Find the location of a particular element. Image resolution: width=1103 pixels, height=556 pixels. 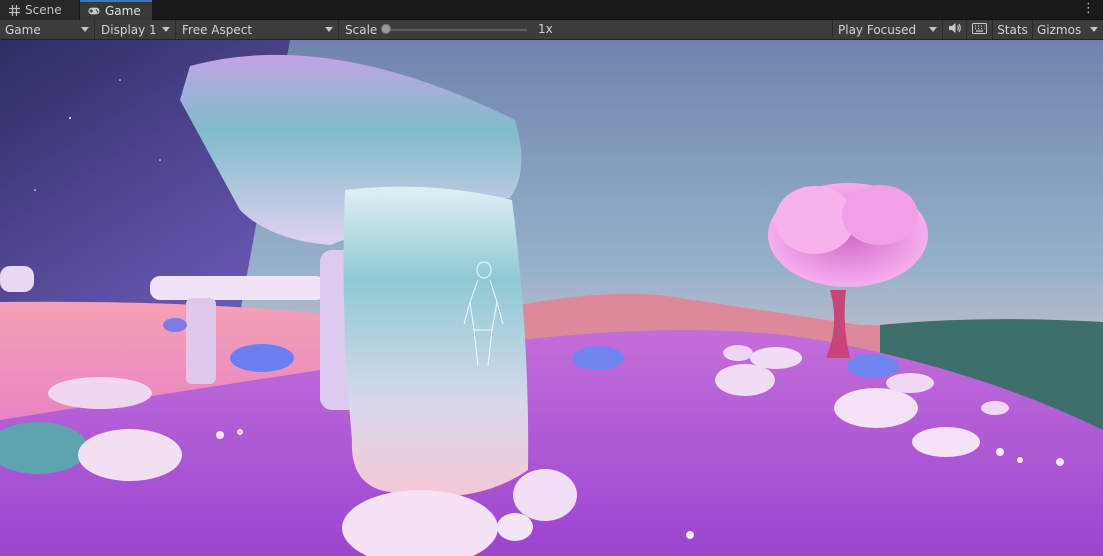

mute-audio-button is located at coordinates (955, 29).